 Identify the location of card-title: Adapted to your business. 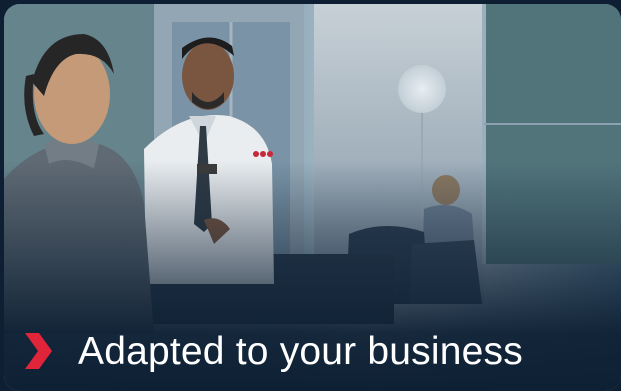
(300, 351).